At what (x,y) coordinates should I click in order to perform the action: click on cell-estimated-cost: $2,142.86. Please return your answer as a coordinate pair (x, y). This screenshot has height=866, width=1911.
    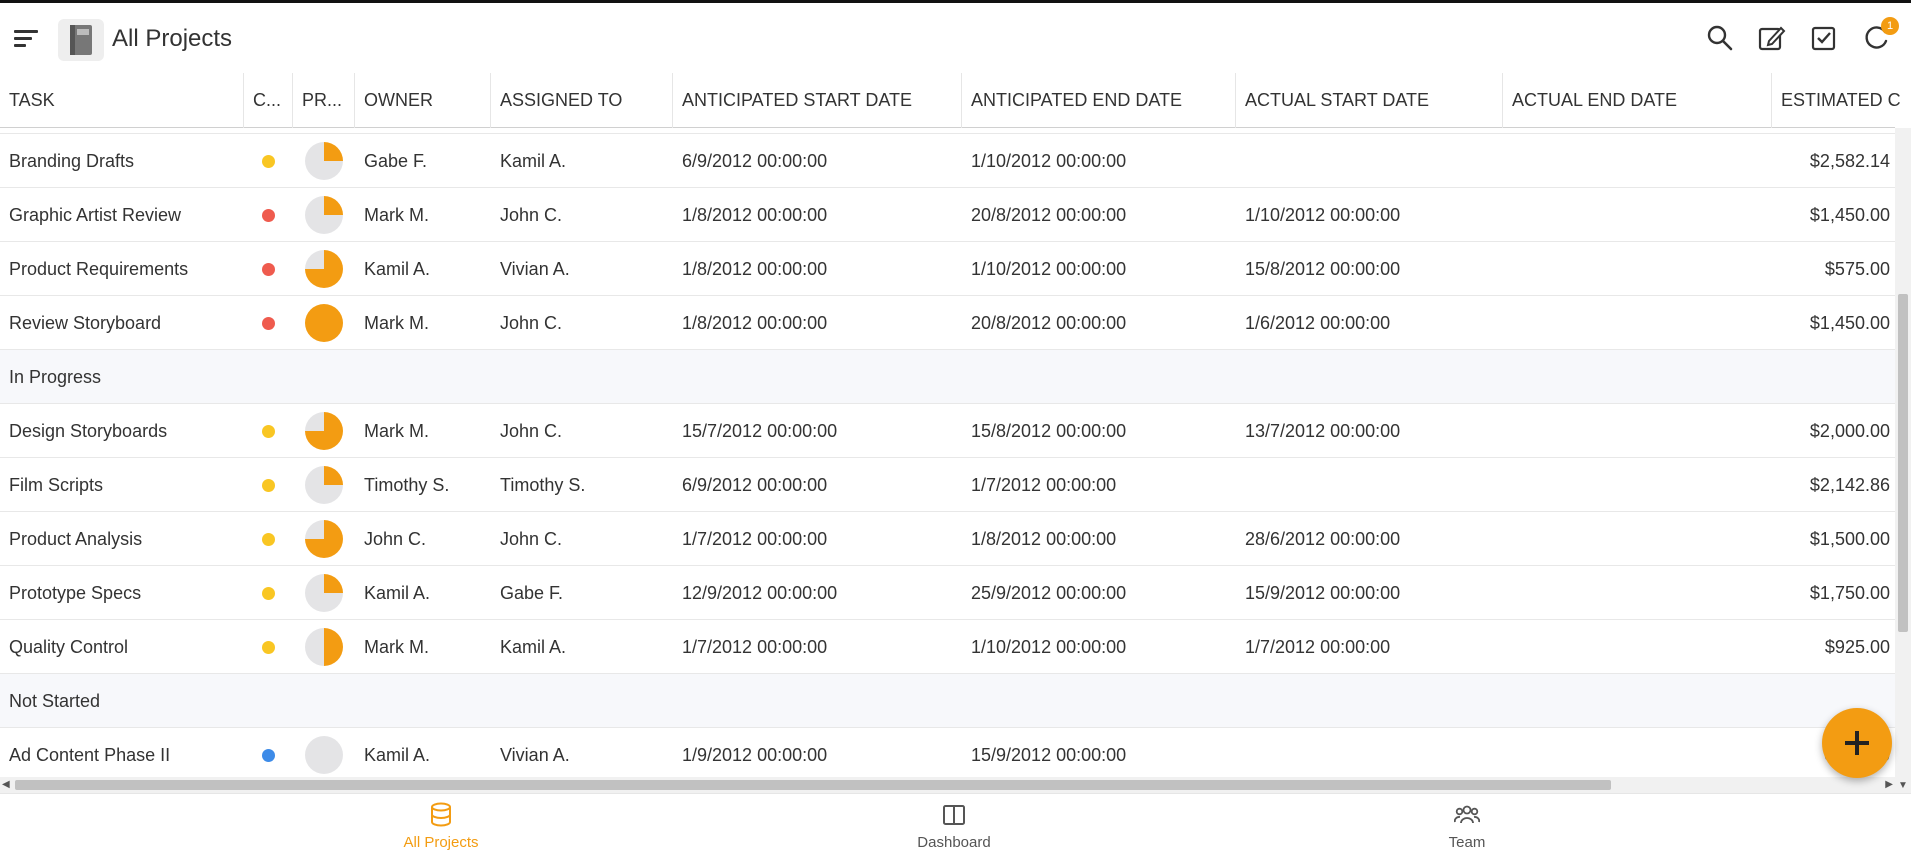
    Looking at the image, I should click on (1849, 484).